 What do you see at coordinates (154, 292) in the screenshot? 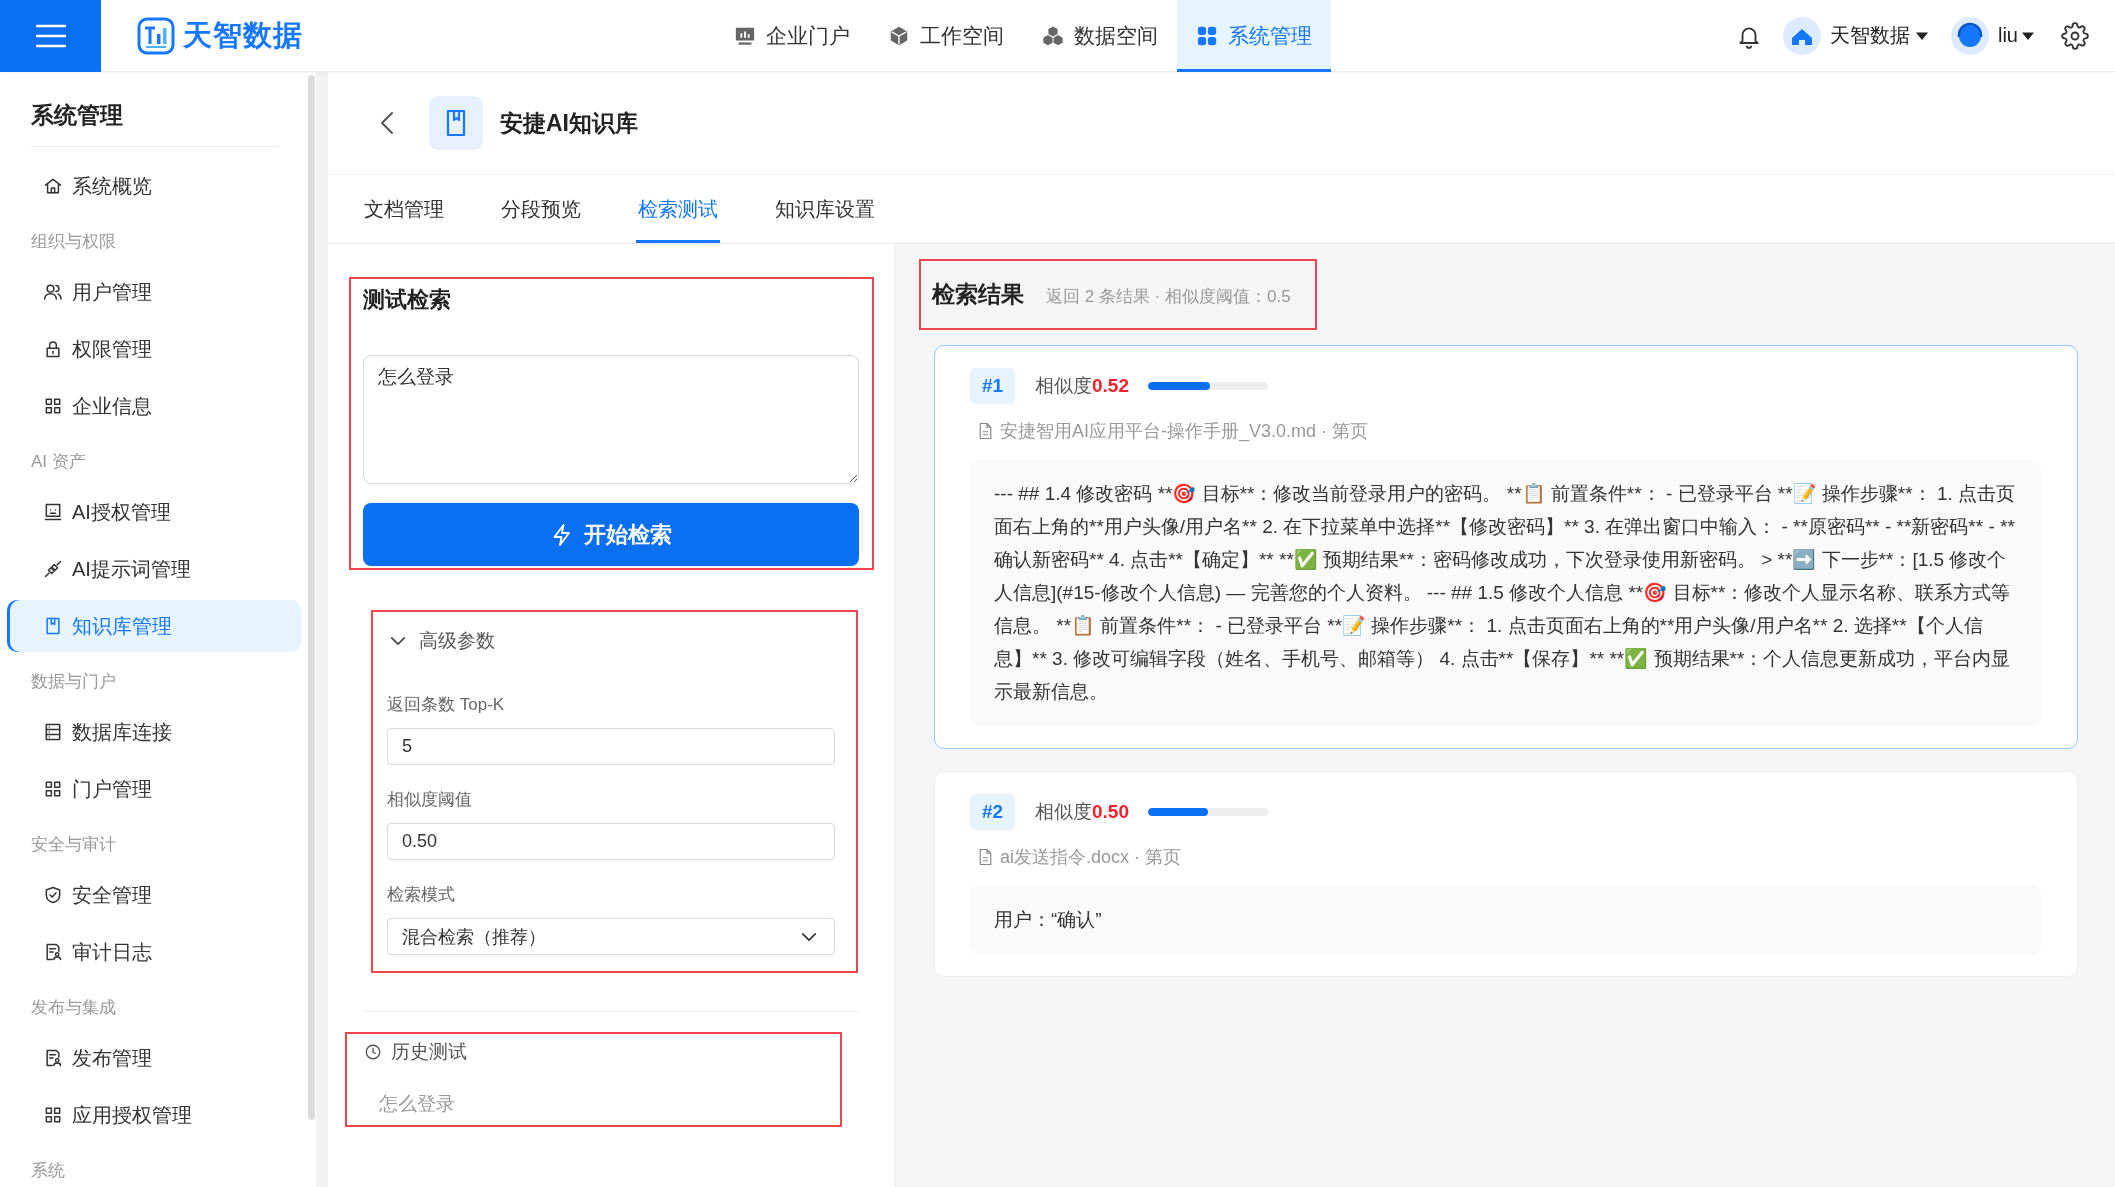
I see `sidebar-item: 用户管理` at bounding box center [154, 292].